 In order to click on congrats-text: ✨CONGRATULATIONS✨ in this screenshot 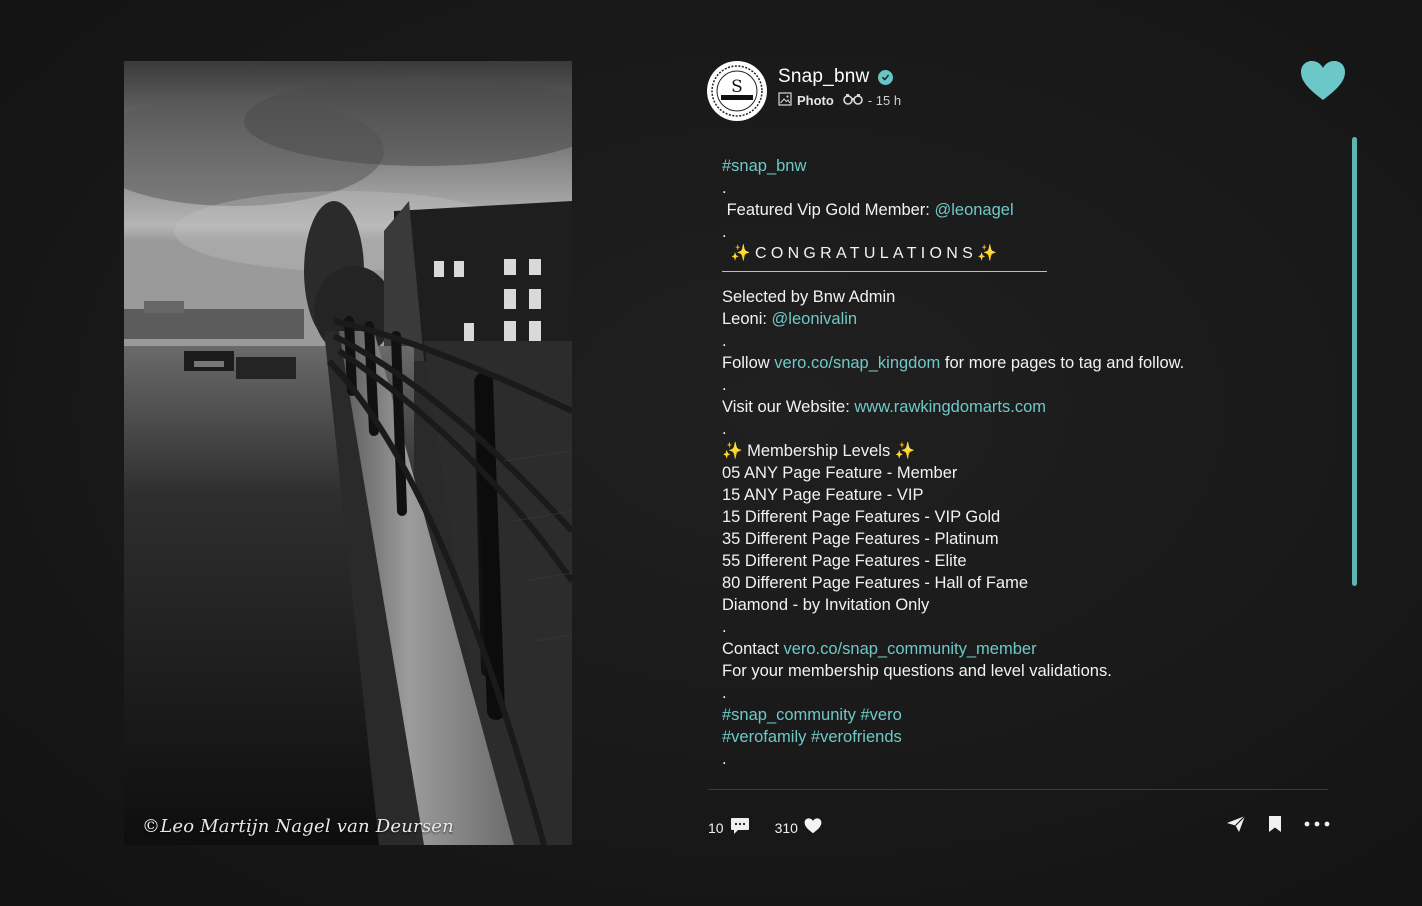, I will do `click(866, 253)`.